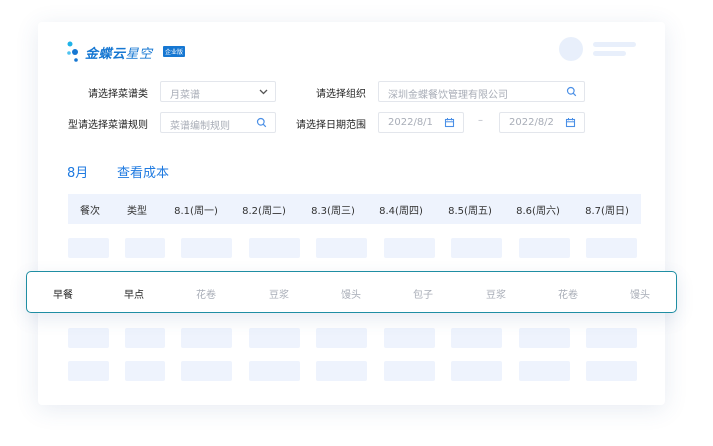  Describe the element at coordinates (609, 53) in the screenshot. I see `user-subtitle-placeholder` at that location.